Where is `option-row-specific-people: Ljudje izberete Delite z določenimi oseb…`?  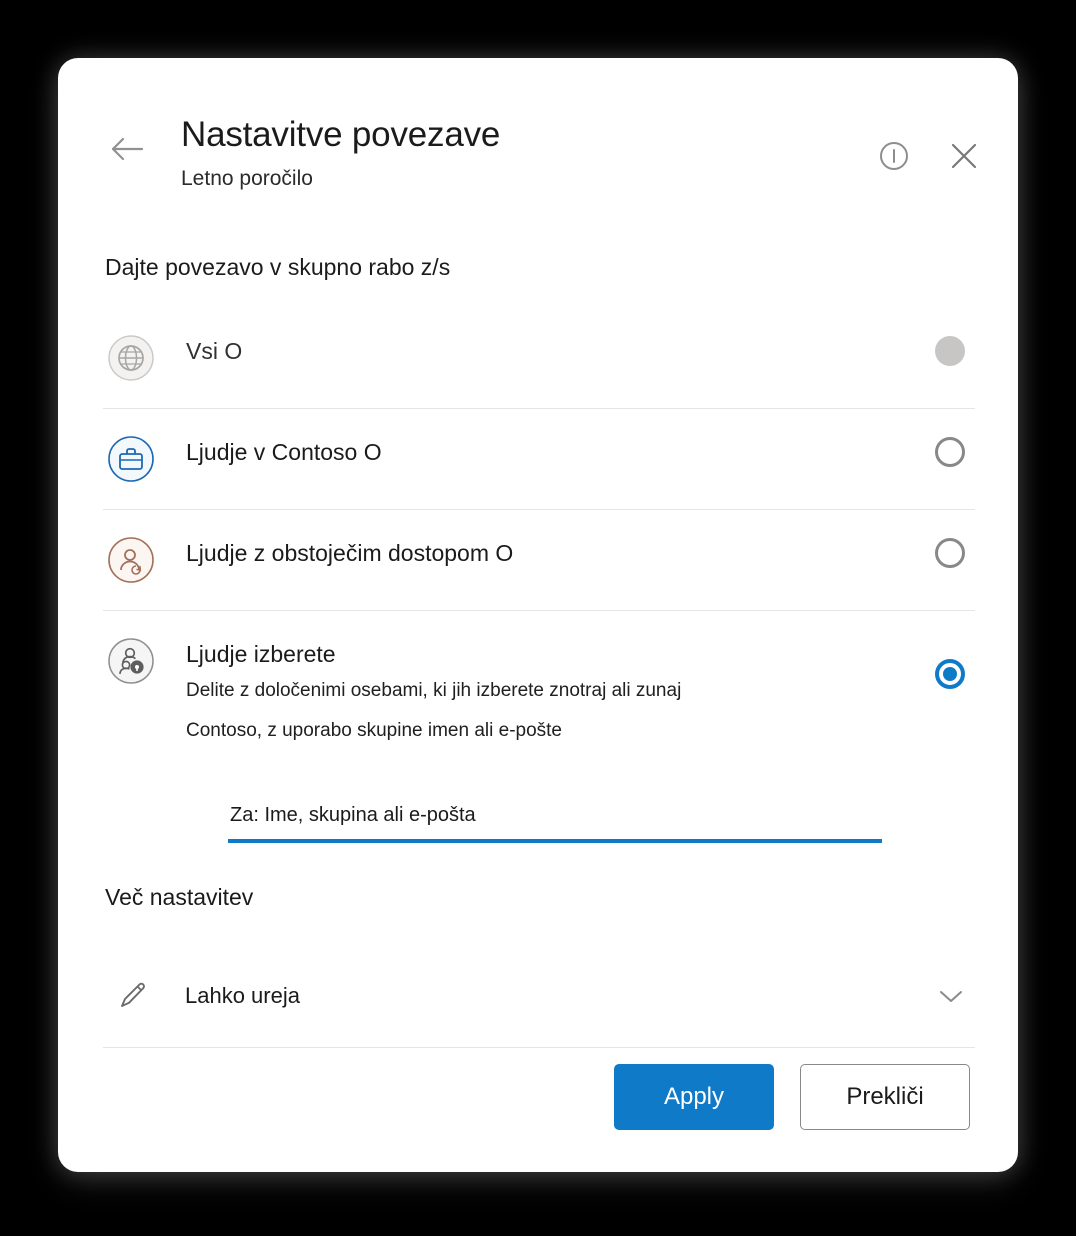 option-row-specific-people: Ljudje izberete Delite z določenimi oseb… is located at coordinates (539, 680).